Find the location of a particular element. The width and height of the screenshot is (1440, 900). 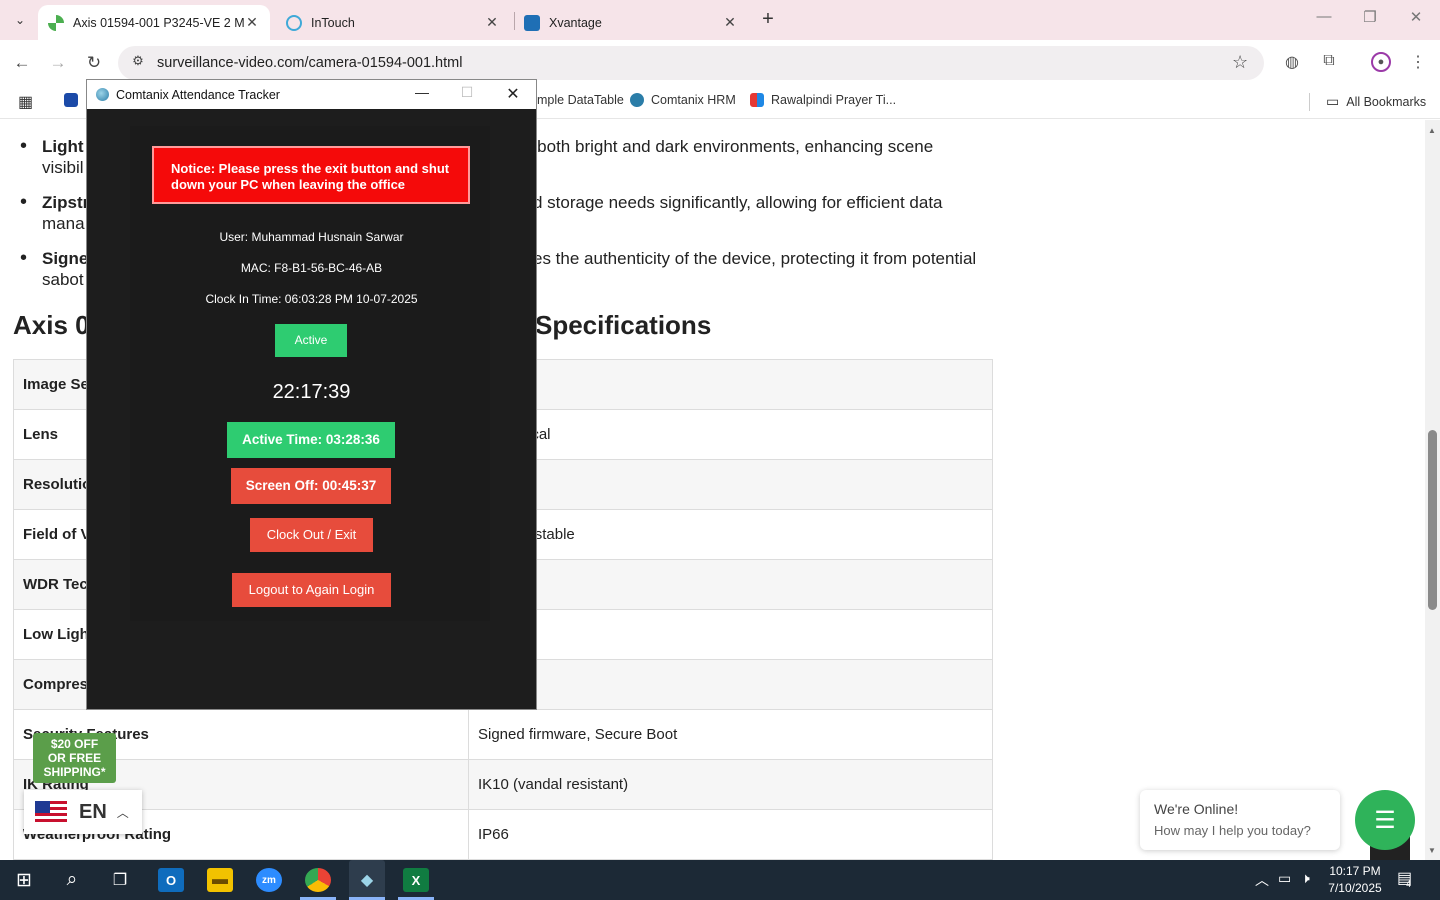

chat-title: We're Online! is located at coordinates (1196, 809).